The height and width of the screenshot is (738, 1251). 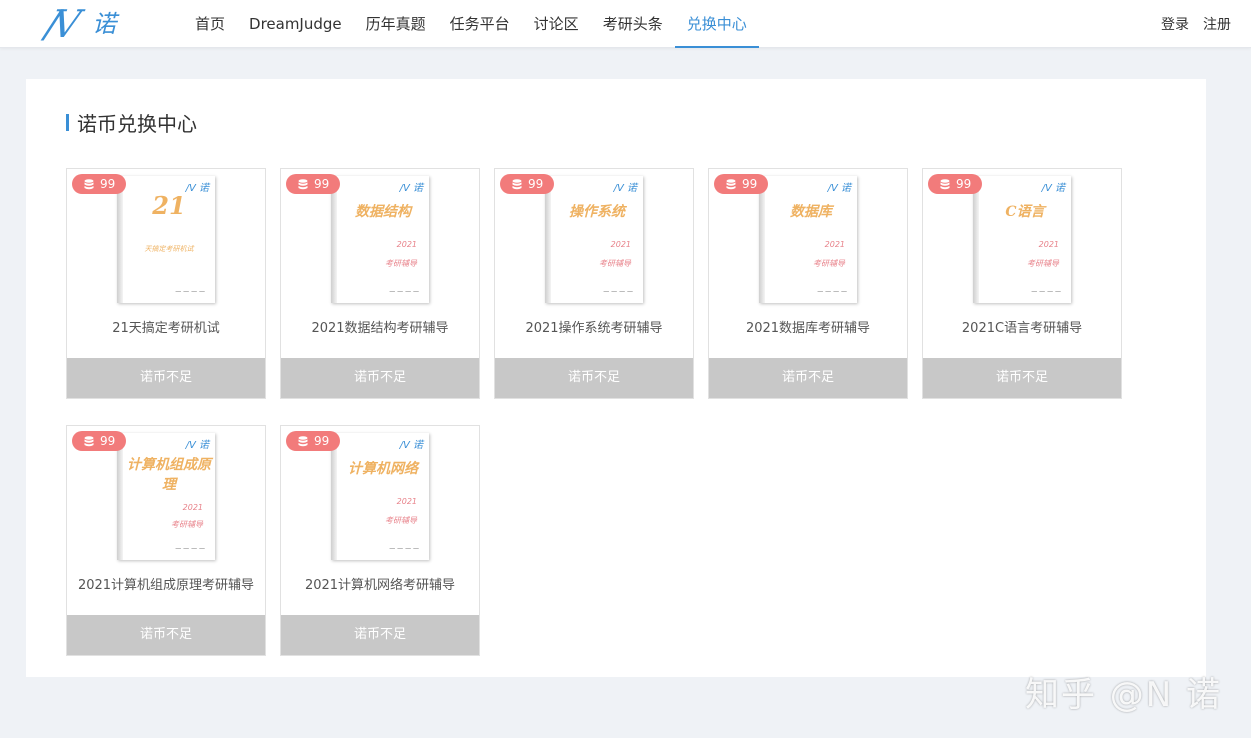 What do you see at coordinates (594, 239) in the screenshot?
I see `book-cover: /V 诺 操作系统 2021 考研辅导 — — — —` at bounding box center [594, 239].